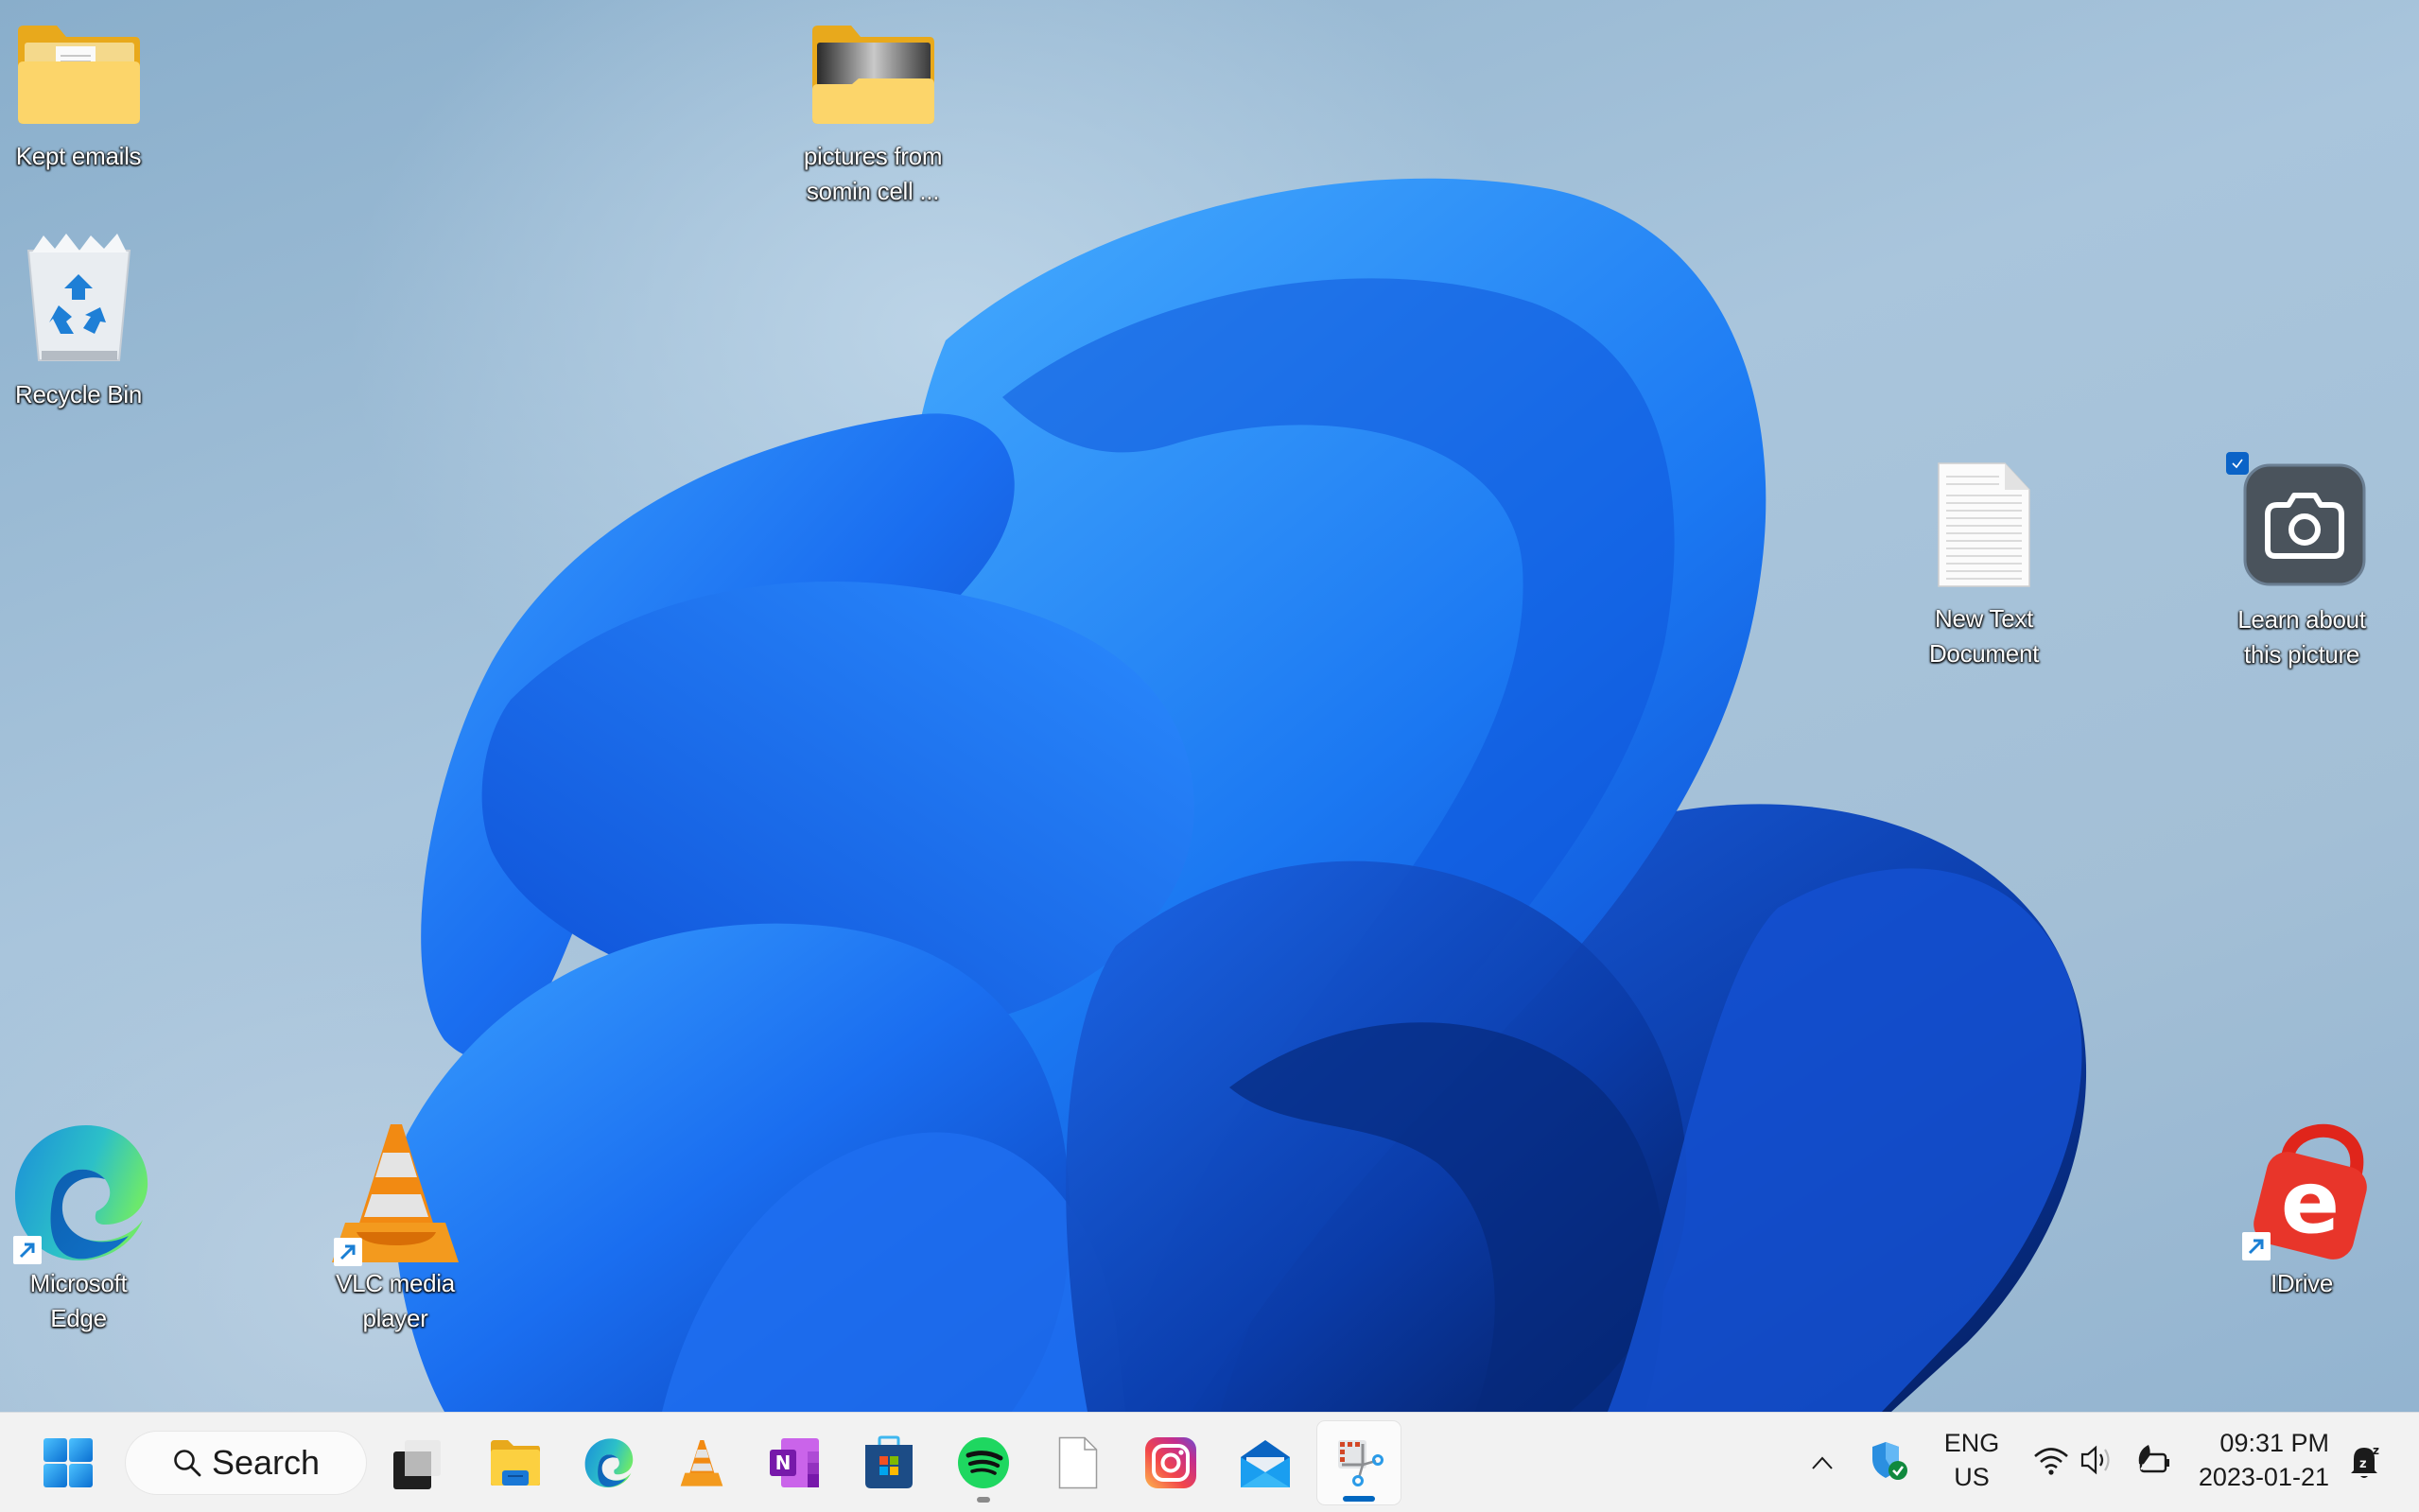 The width and height of the screenshot is (2419, 1512). Describe the element at coordinates (2297, 521) in the screenshot. I see `camera-icon` at that location.